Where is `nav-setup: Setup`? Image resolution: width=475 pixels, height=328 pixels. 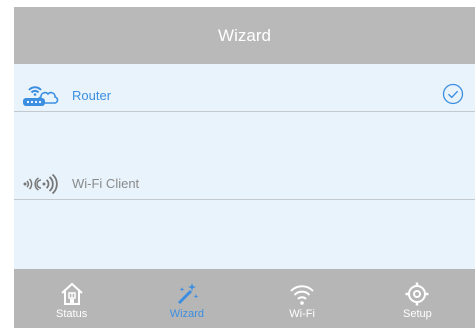
nav-setup: Setup is located at coordinates (417, 298).